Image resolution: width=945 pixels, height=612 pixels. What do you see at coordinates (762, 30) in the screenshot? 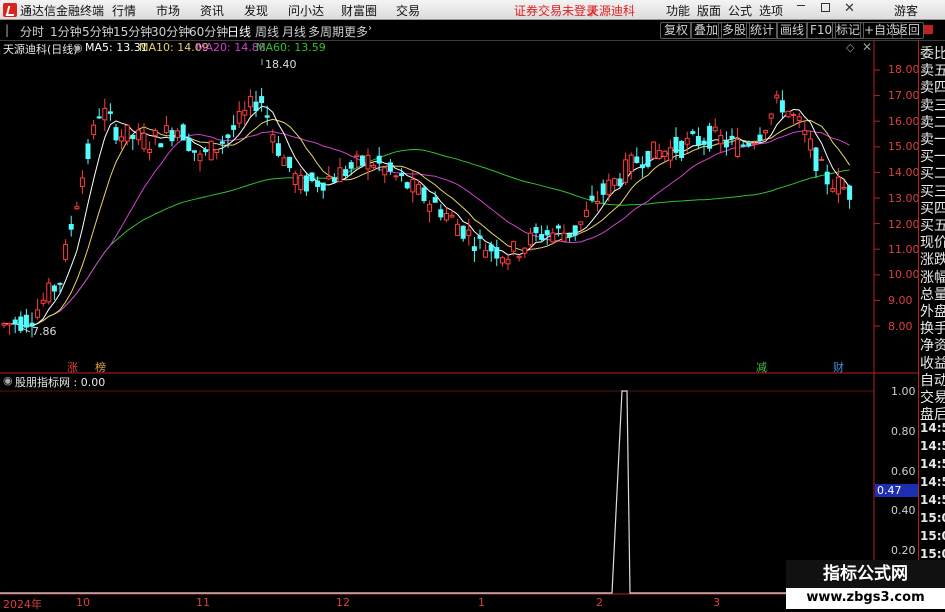
I see `btn-tongji: 统计` at bounding box center [762, 30].